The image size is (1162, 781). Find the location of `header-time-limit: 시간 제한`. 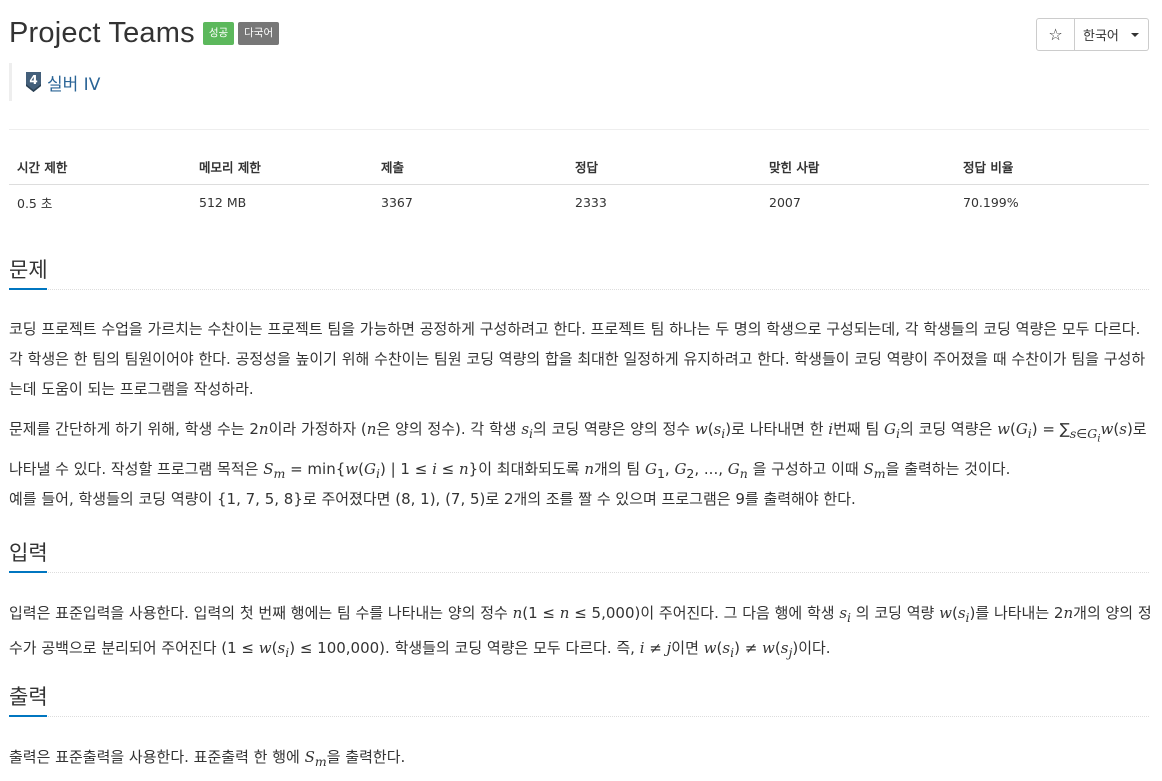

header-time-limit: 시간 제한 is located at coordinates (100, 167).